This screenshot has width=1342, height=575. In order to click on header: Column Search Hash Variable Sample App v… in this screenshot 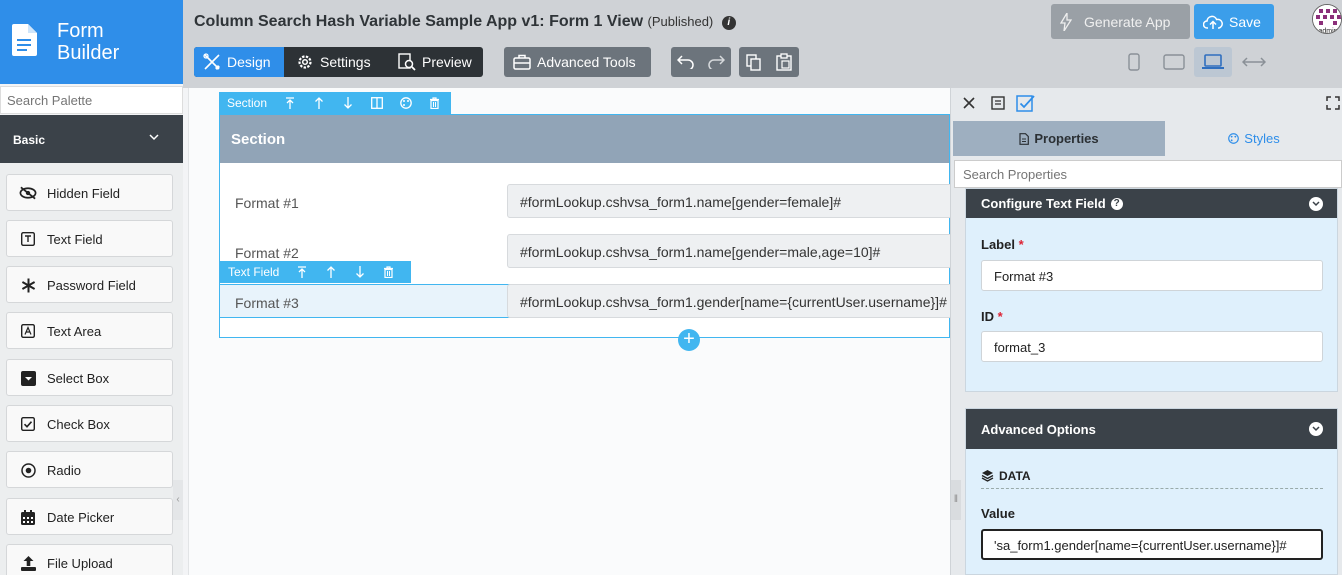, I will do `click(762, 44)`.